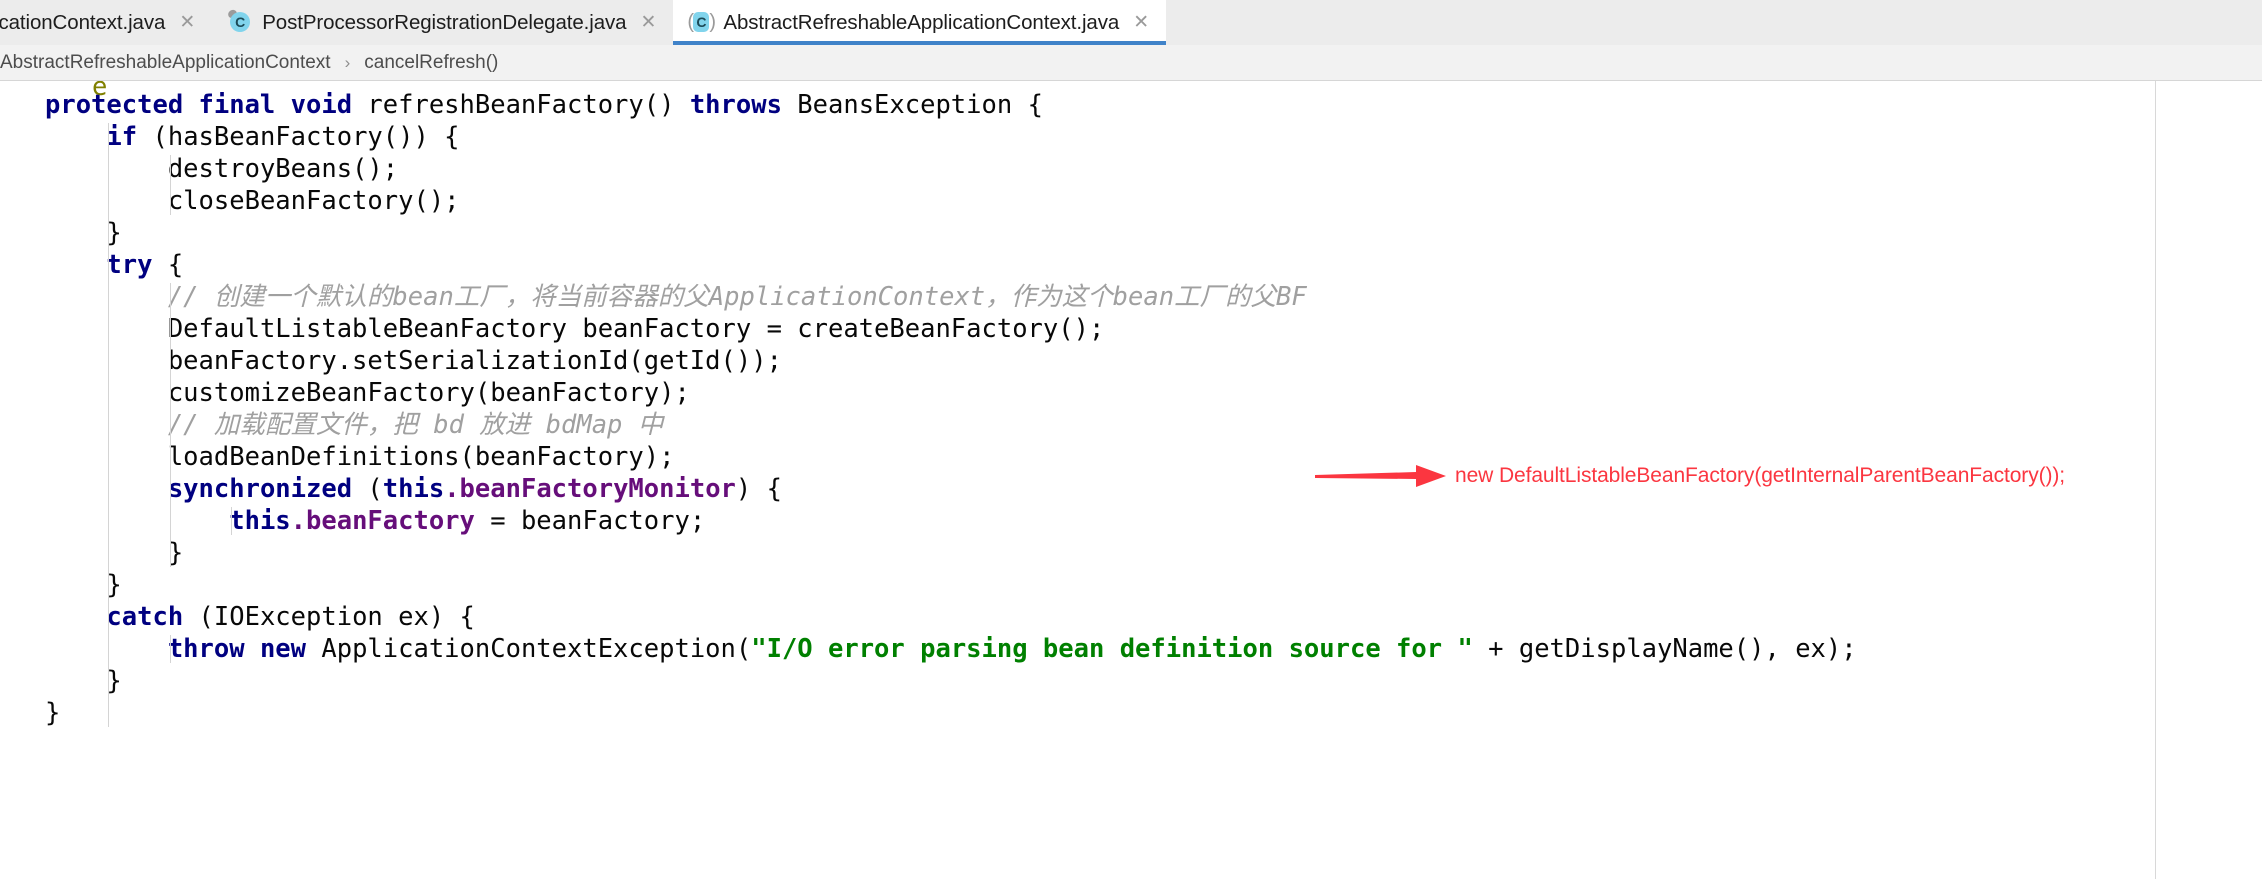 This screenshot has width=2262, height=880. I want to click on code-line: synchronized (this.beanFactoryMonitor) {, so click(1153, 489).